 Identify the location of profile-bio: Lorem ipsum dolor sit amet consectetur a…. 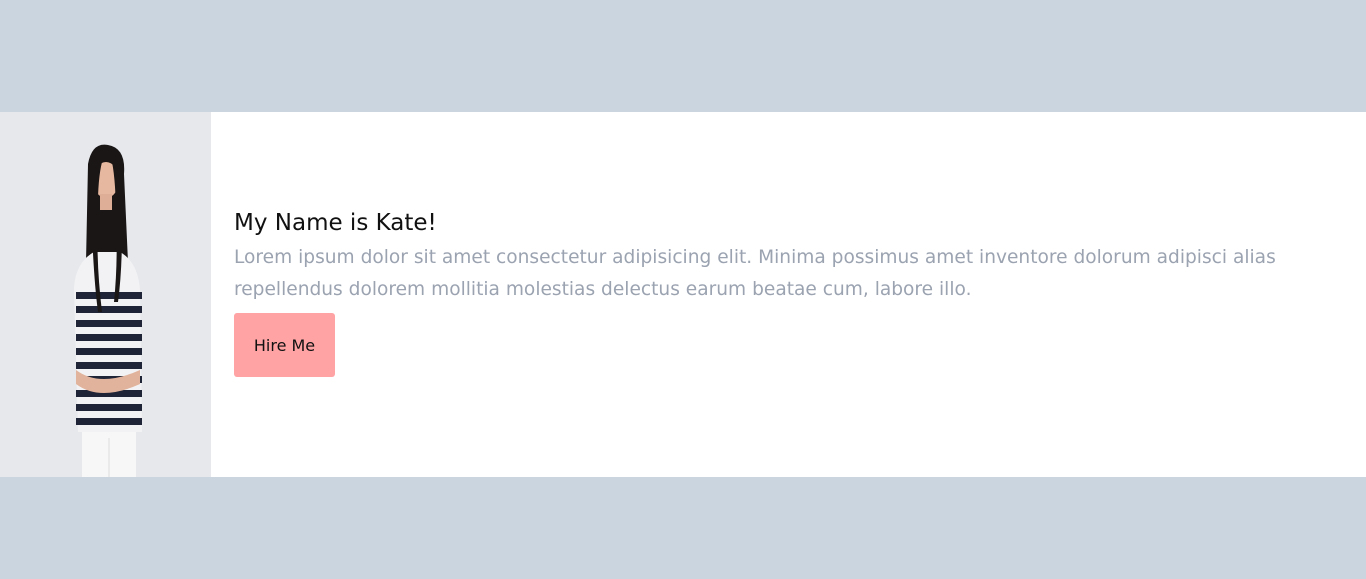
(755, 273).